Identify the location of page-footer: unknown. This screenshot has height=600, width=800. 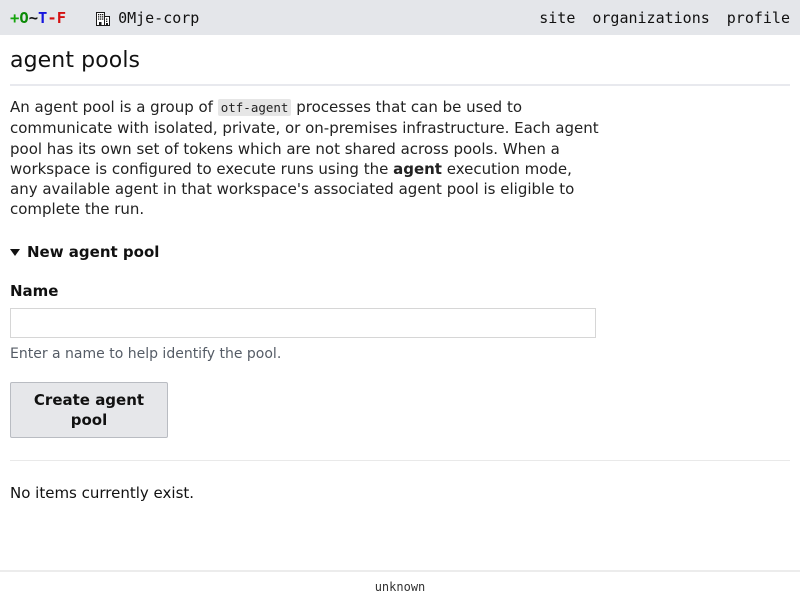
(400, 585).